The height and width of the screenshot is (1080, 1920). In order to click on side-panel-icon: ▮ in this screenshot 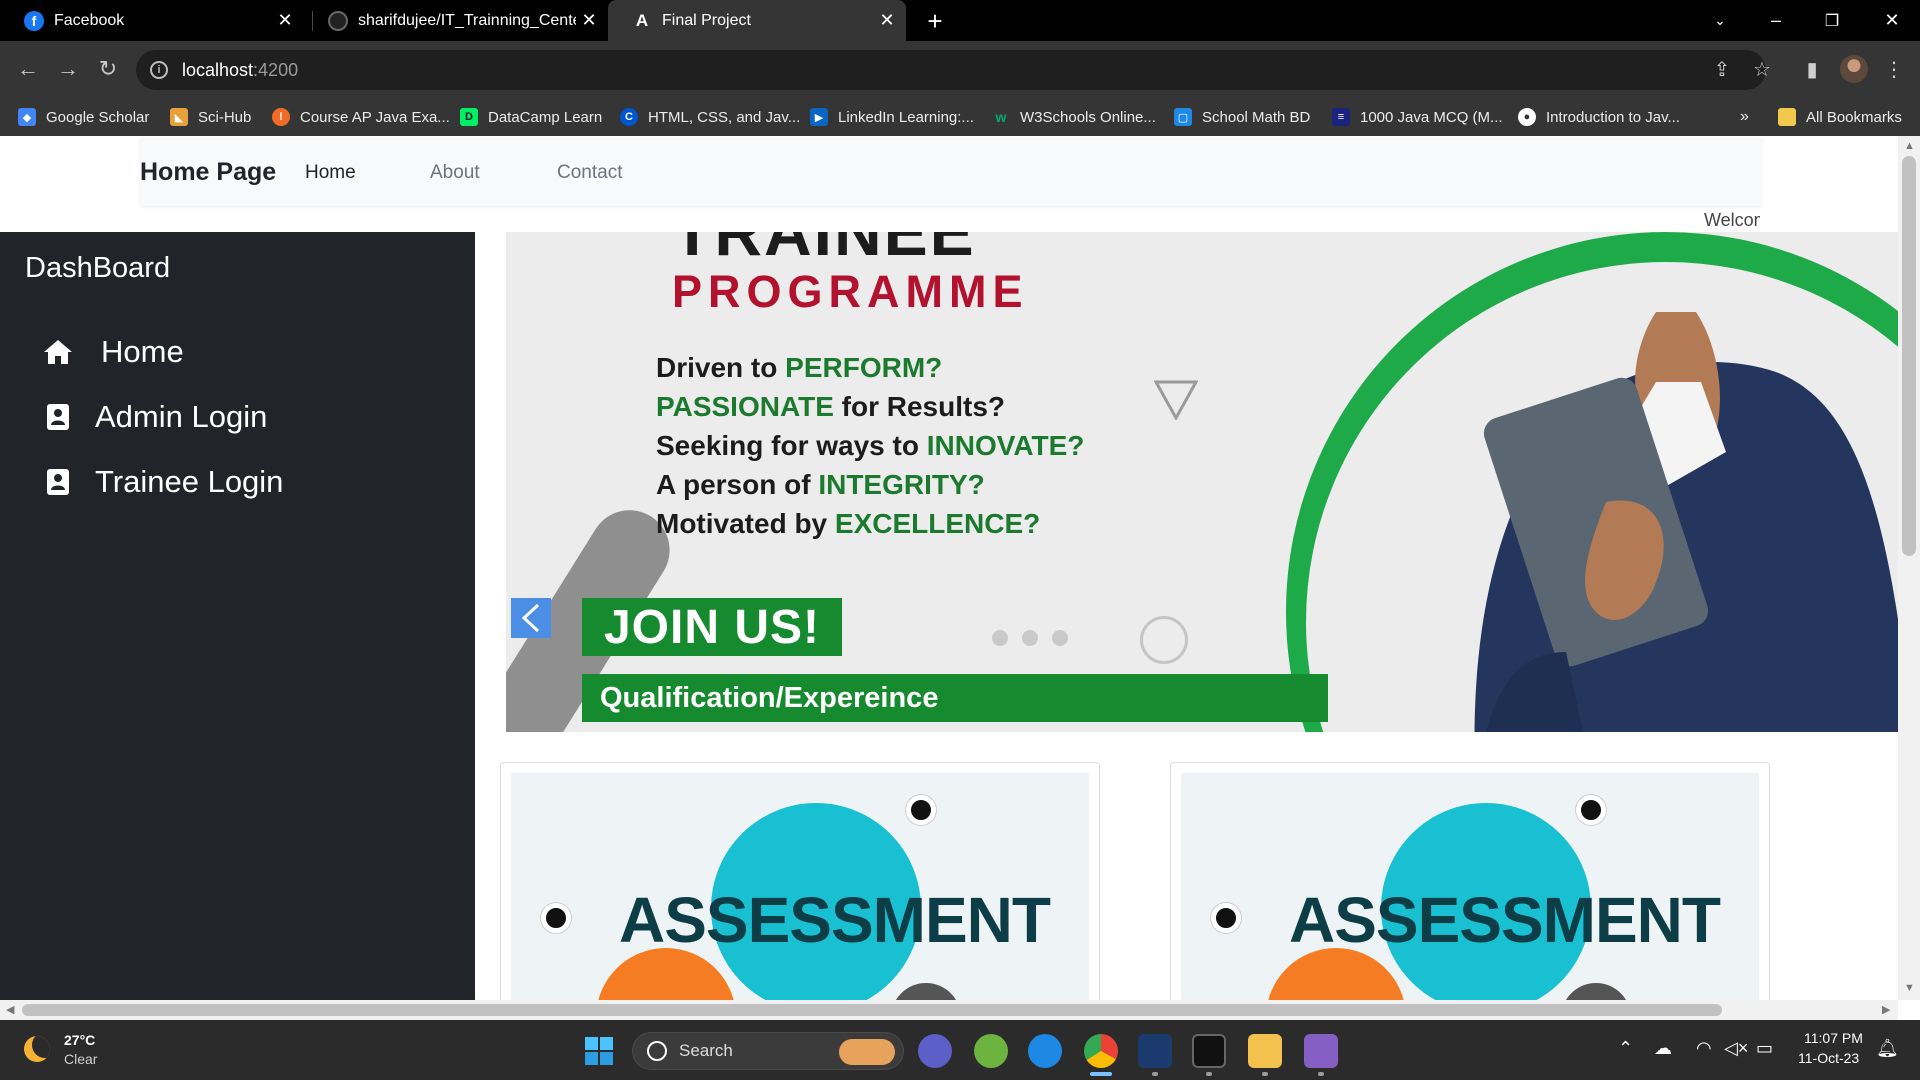, I will do `click(1812, 69)`.